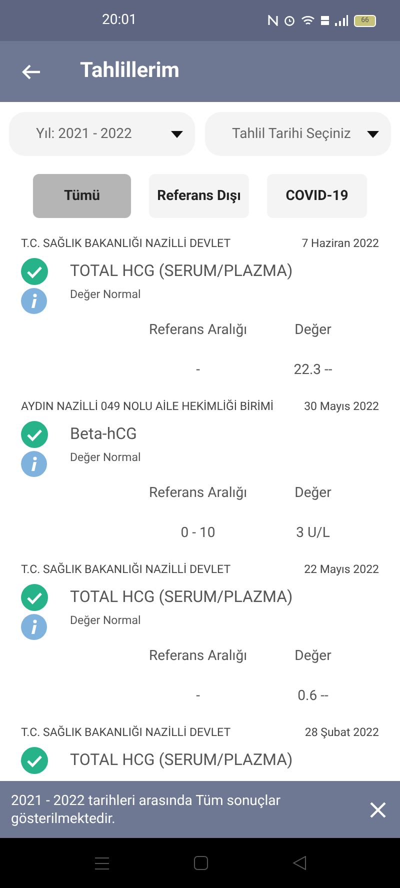 The image size is (400, 888). Describe the element at coordinates (298, 134) in the screenshot. I see `dropdown: Tahlil Tarihi Seçiniz` at that location.